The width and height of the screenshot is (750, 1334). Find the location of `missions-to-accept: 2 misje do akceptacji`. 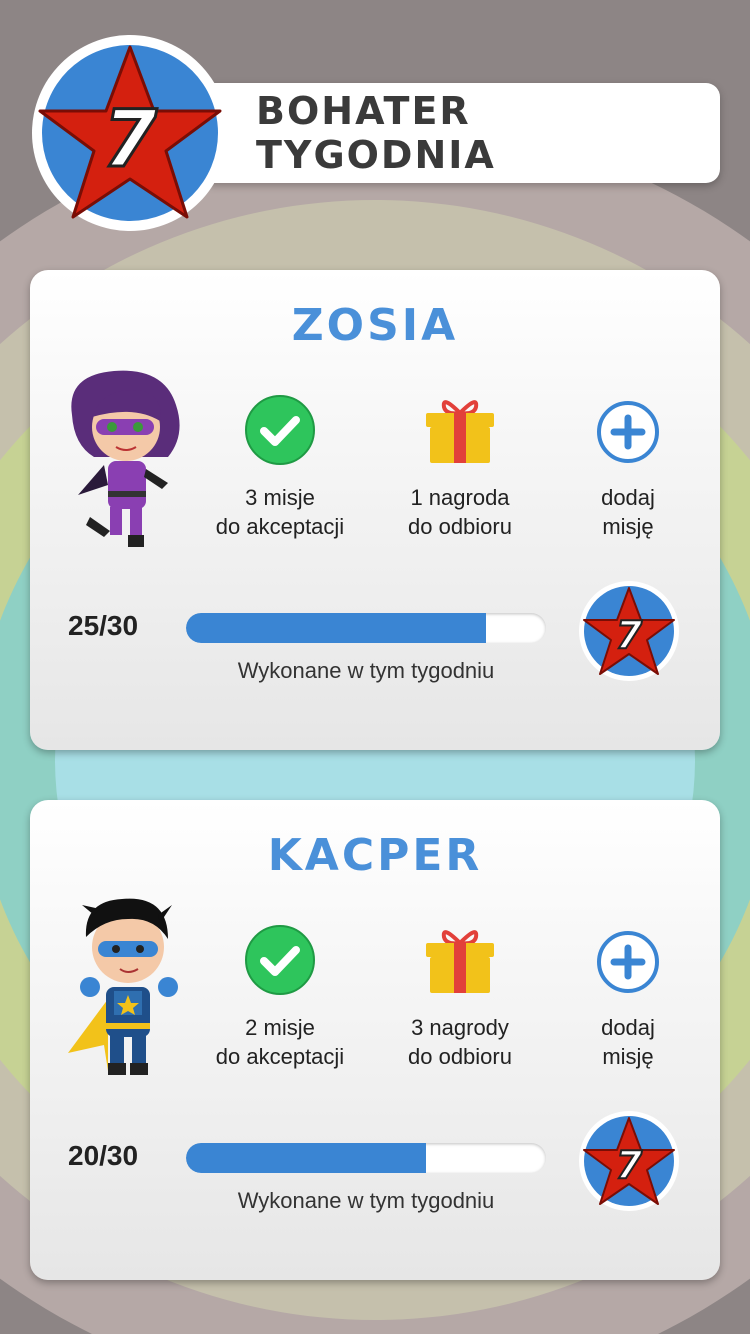

missions-to-accept: 2 misje do akceptacji is located at coordinates (280, 998).